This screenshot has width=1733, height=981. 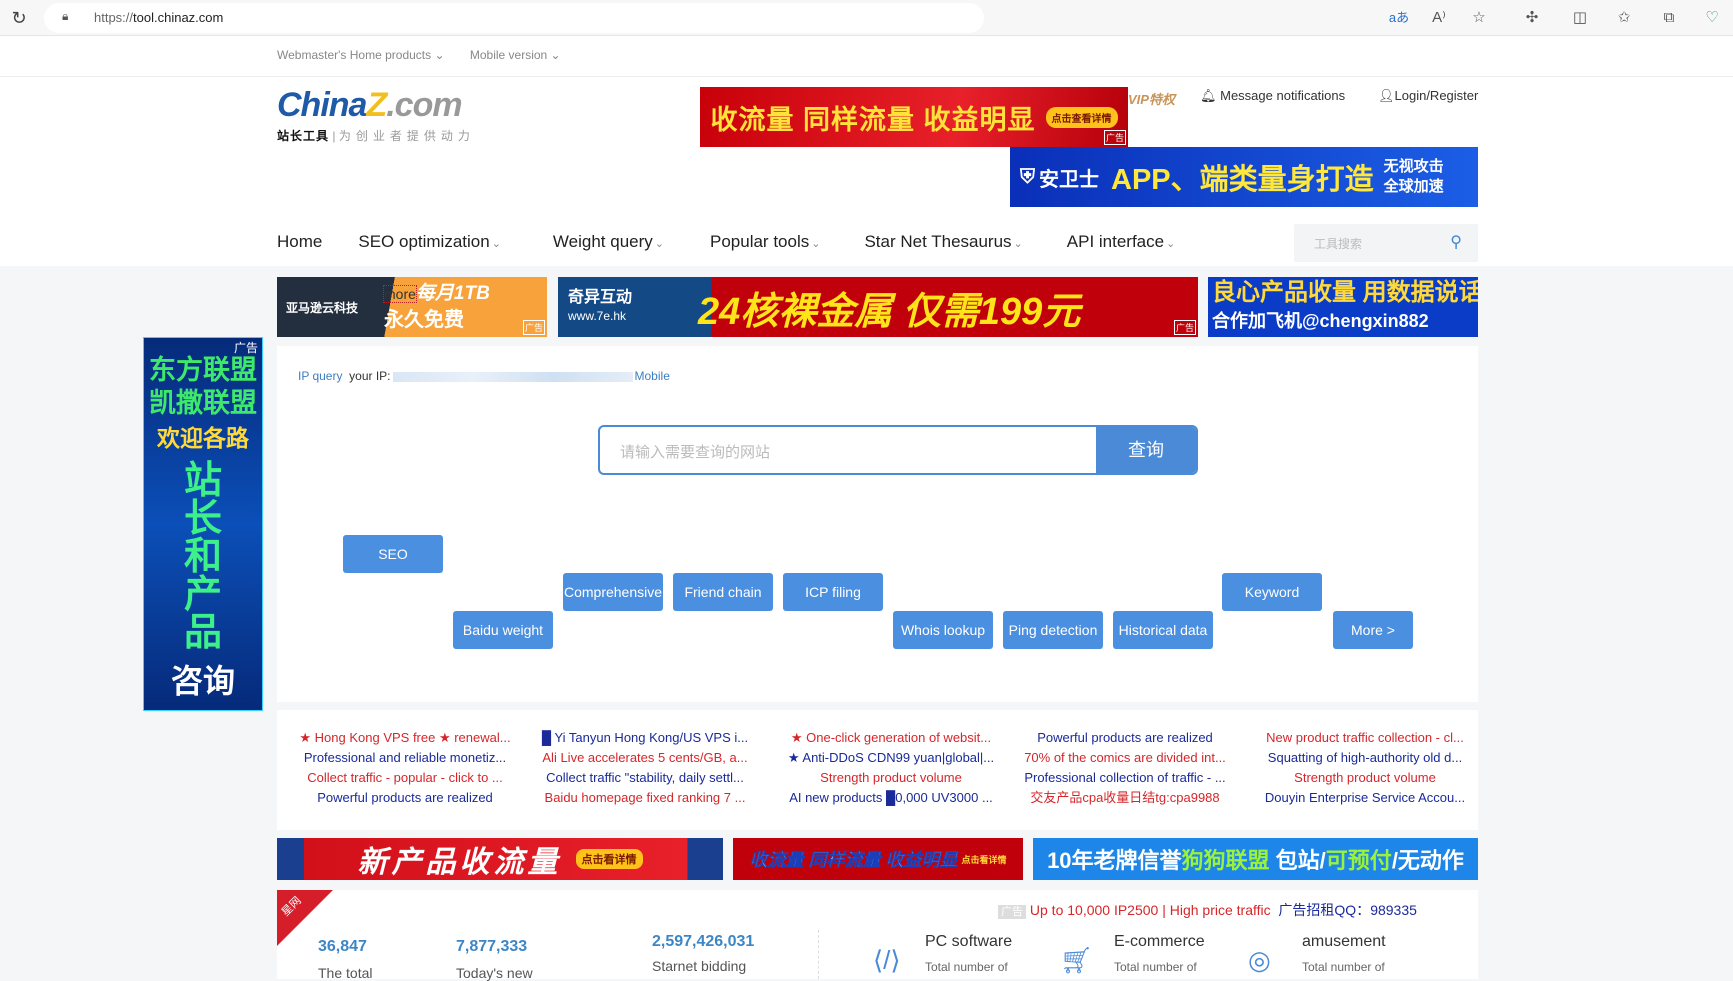 What do you see at coordinates (320, 376) in the screenshot?
I see `ip-query-link: IP query` at bounding box center [320, 376].